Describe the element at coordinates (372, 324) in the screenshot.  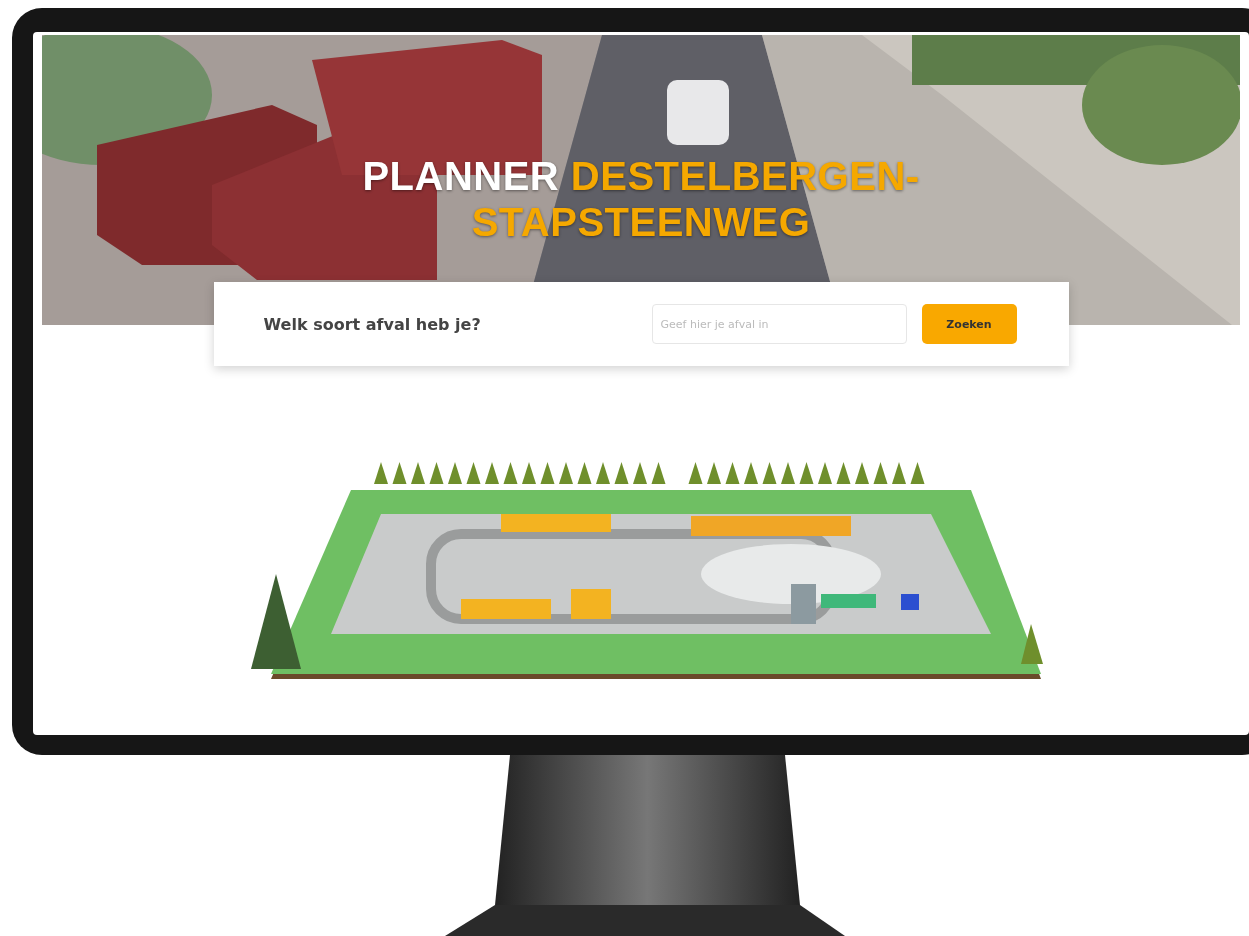
I see `search-label: Welk soort afval heb je?` at that location.